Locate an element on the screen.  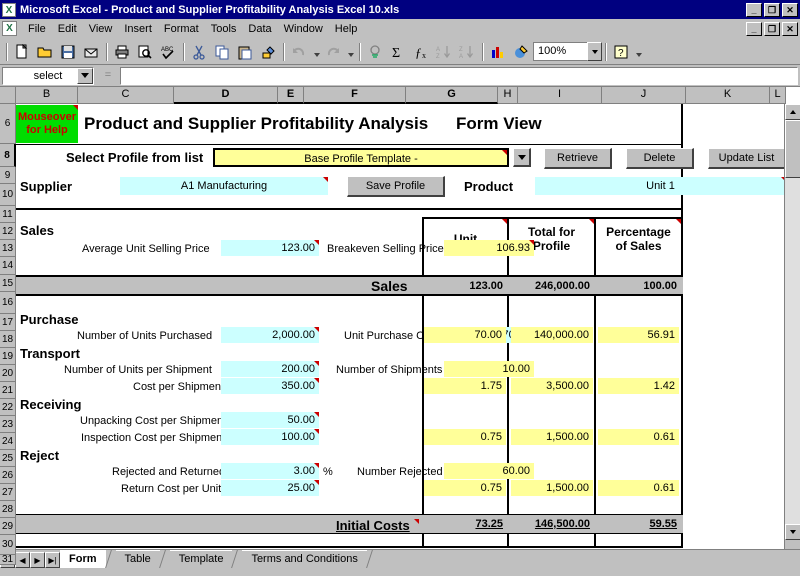
redo-icon is located at coordinates (333, 52).